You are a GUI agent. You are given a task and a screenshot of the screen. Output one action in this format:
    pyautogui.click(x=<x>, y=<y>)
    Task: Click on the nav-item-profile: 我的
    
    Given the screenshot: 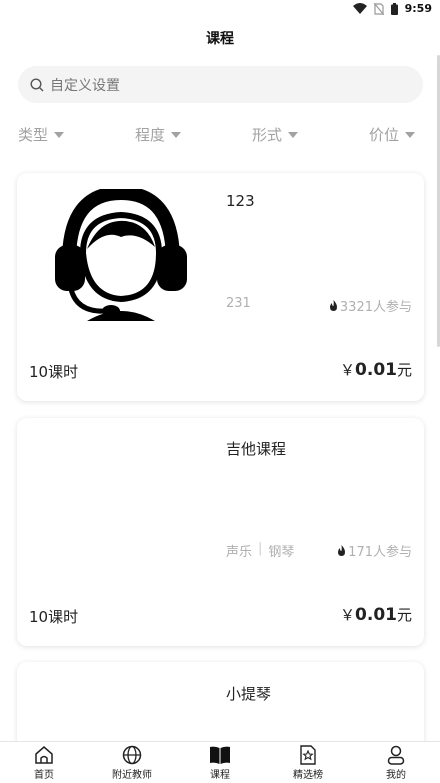 What is the action you would take?
    pyautogui.click(x=396, y=762)
    